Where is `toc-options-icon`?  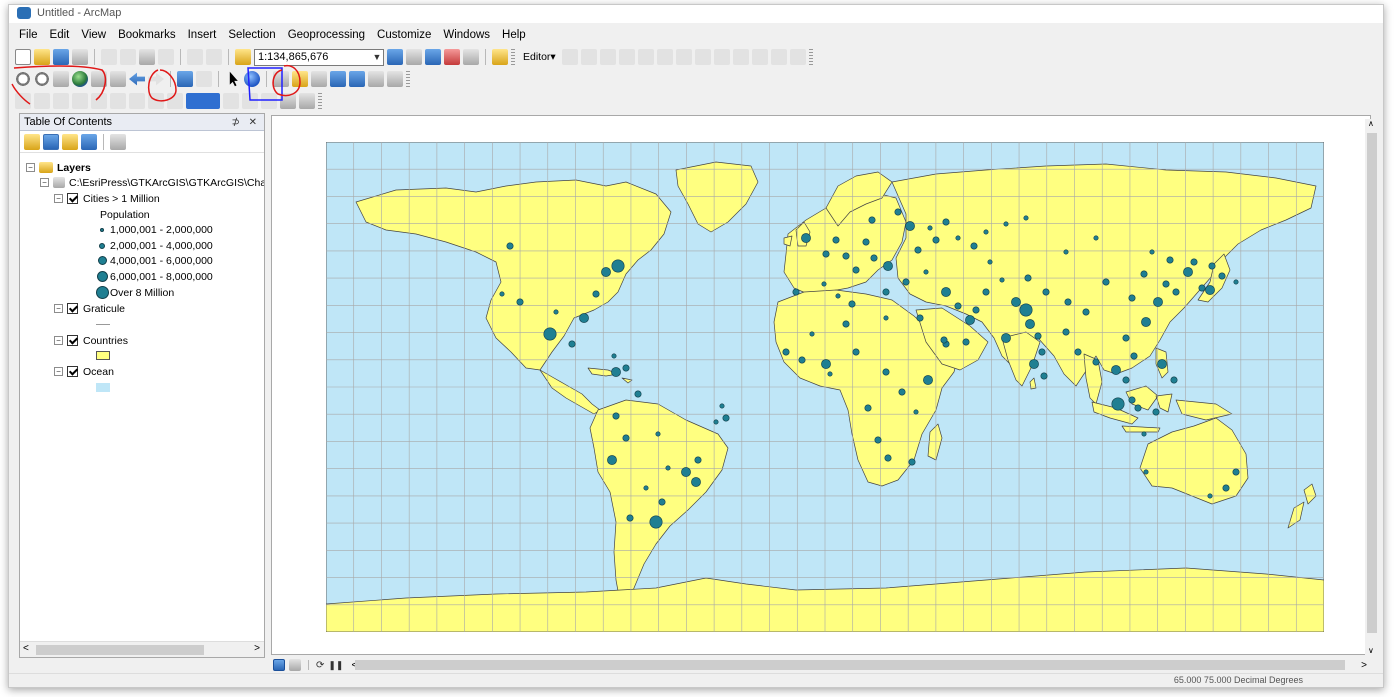
toc-options-icon is located at coordinates (118, 141).